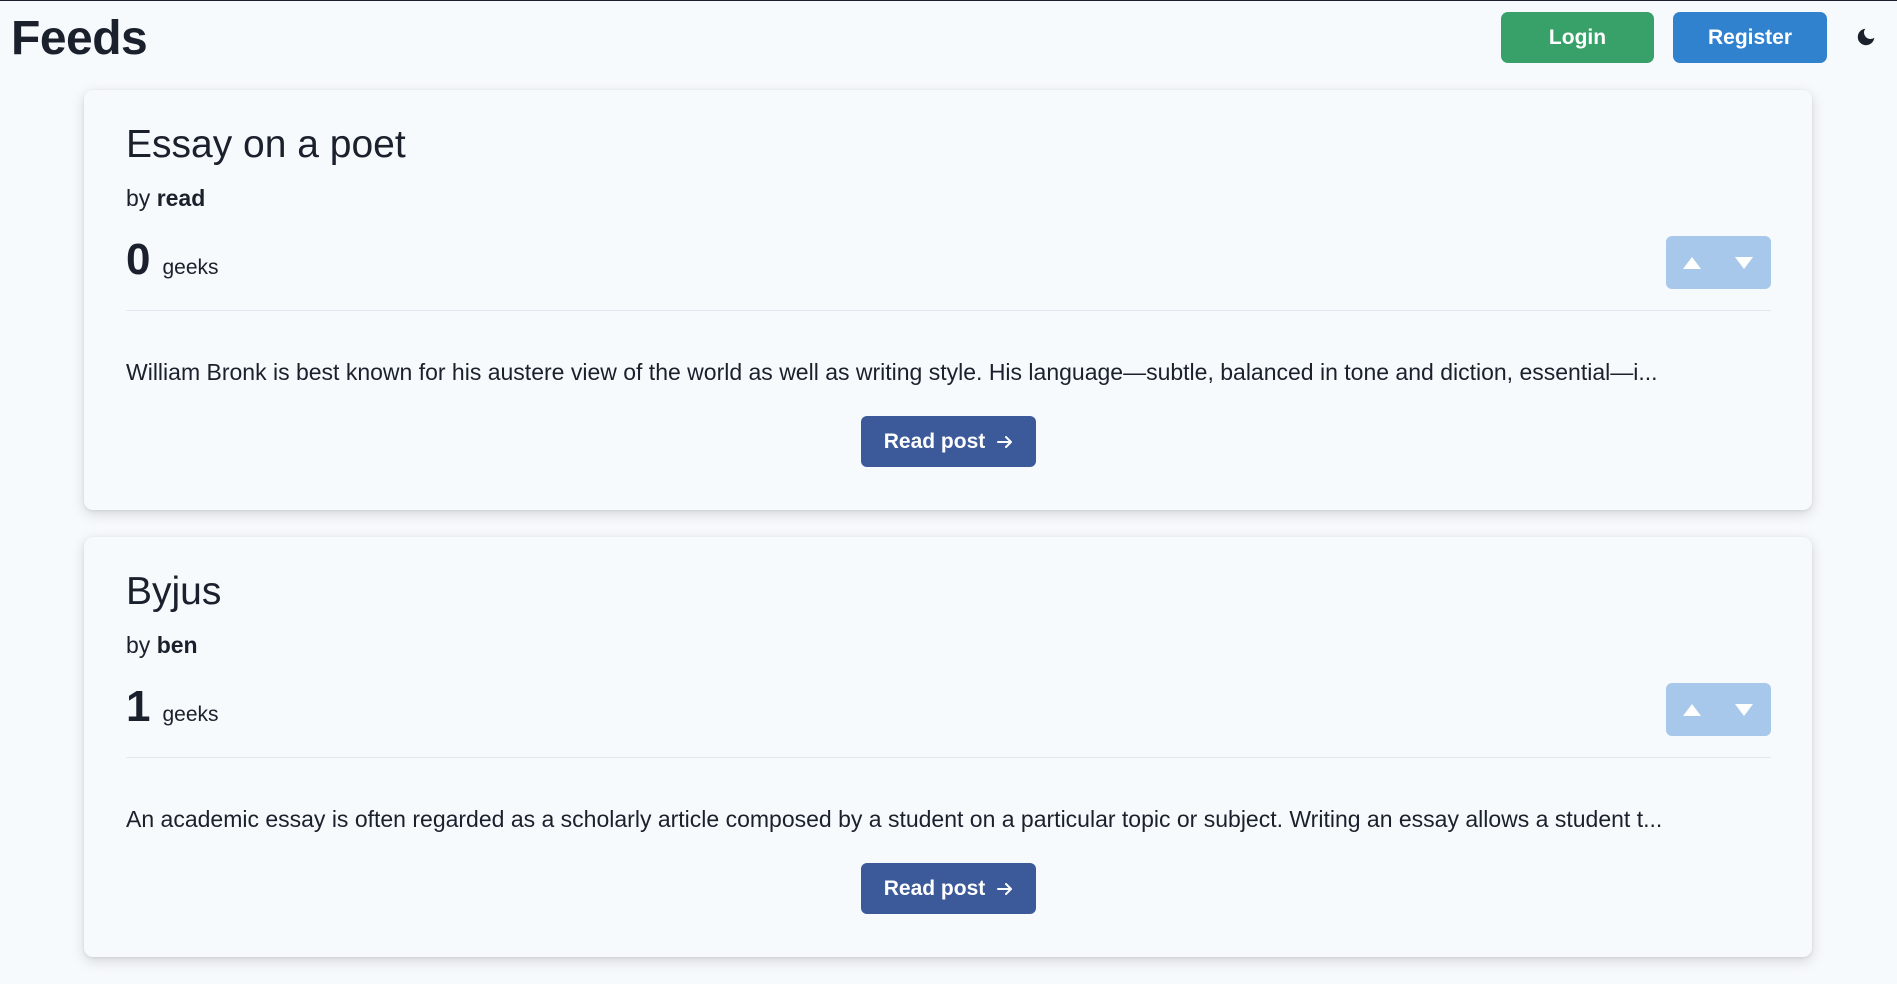  I want to click on page-title: Feeds, so click(79, 38).